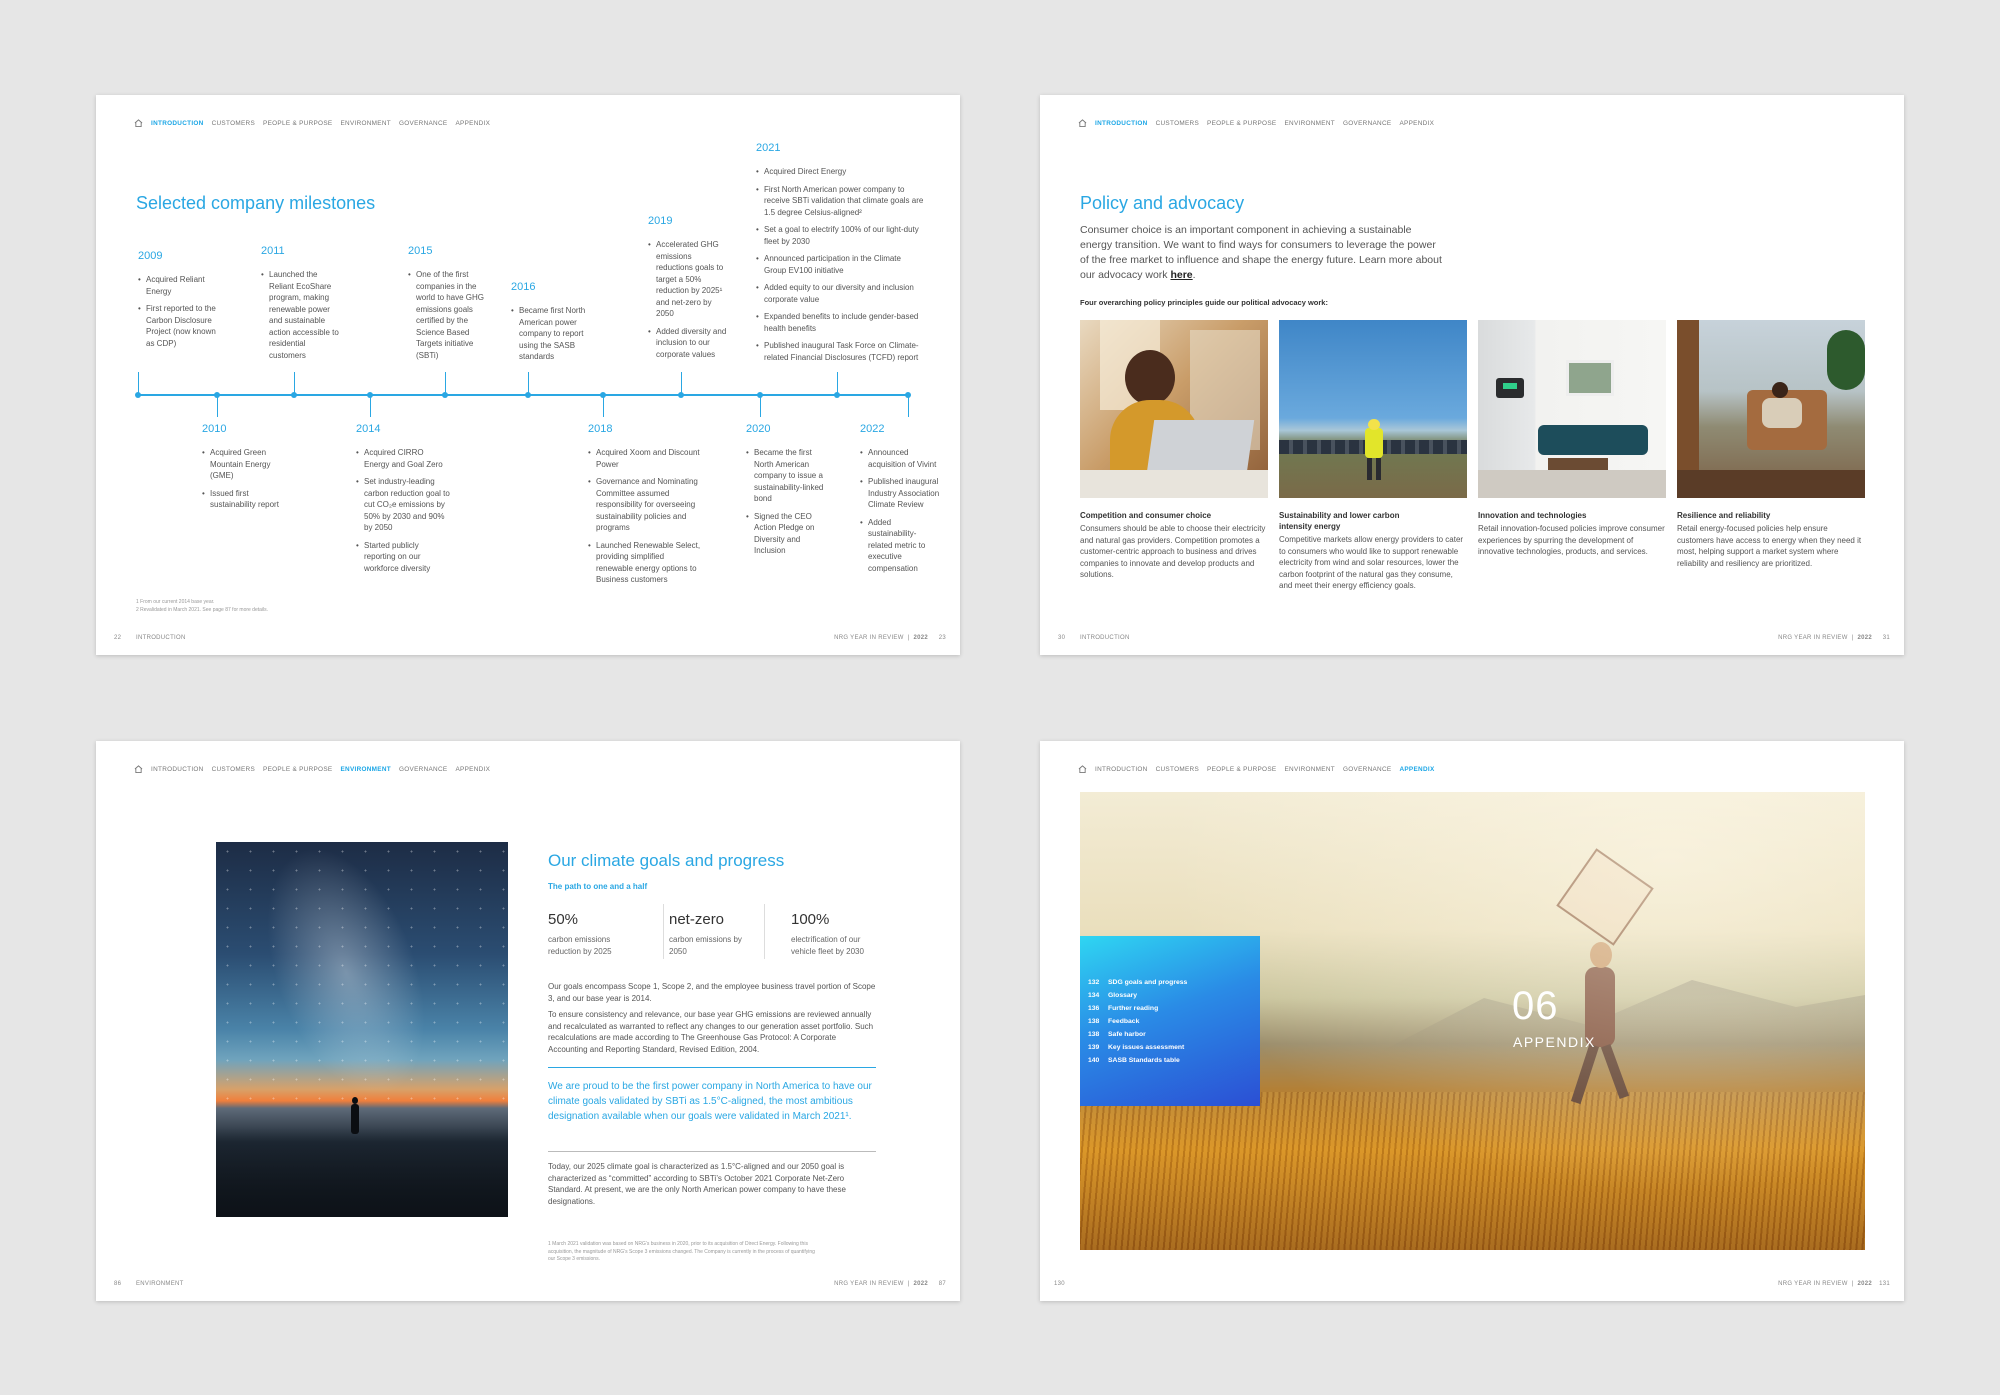 The width and height of the screenshot is (2000, 1395). I want to click on toc-item-further-reading: 136 Further reading, so click(1174, 1008).